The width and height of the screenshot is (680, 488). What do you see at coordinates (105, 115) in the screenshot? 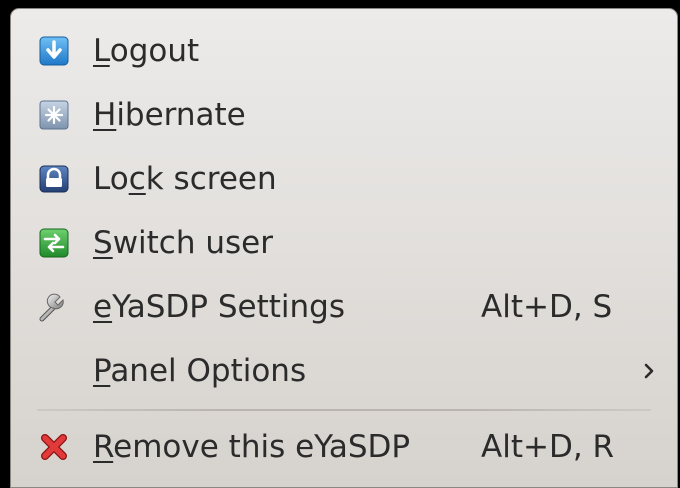
I see `mnemonic: H` at bounding box center [105, 115].